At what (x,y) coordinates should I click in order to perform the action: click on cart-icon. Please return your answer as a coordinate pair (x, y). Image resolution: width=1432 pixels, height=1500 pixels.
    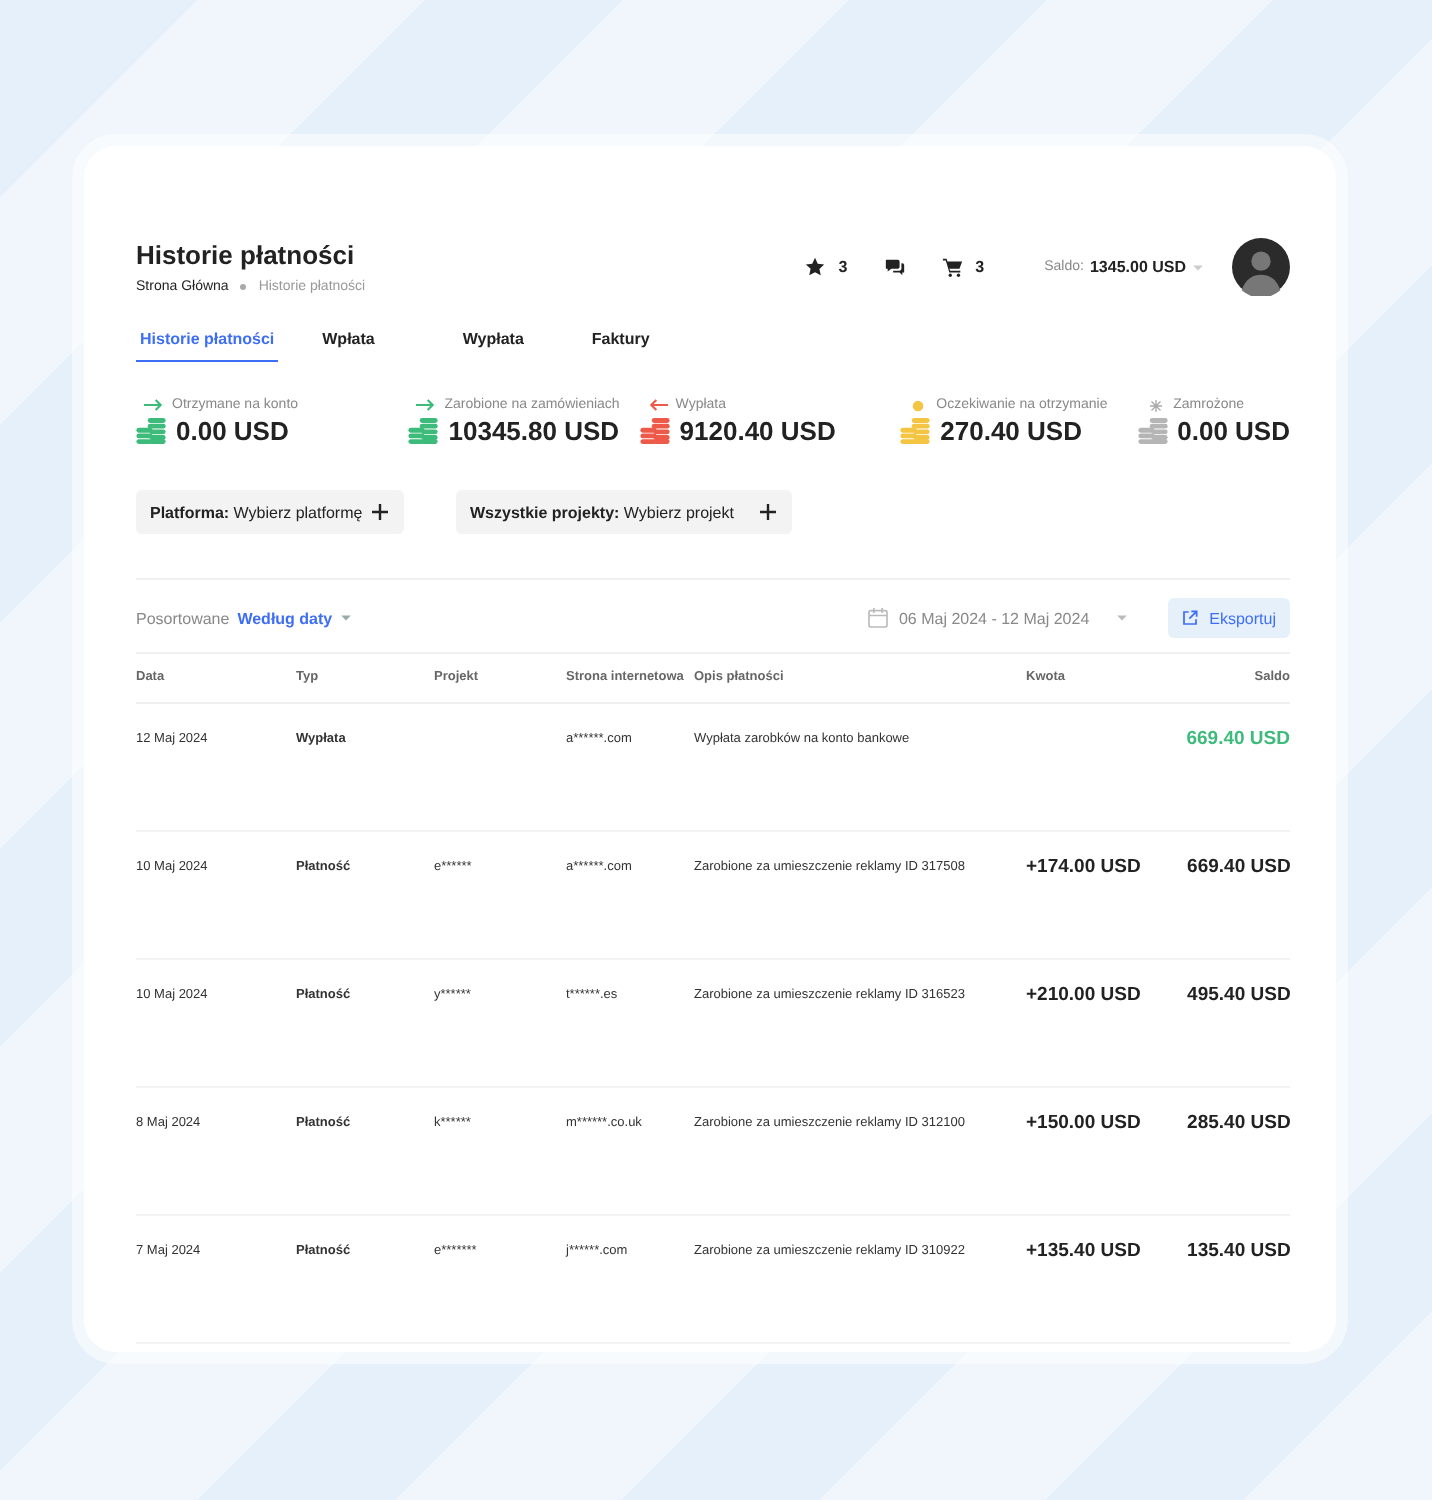
    Looking at the image, I should click on (952, 267).